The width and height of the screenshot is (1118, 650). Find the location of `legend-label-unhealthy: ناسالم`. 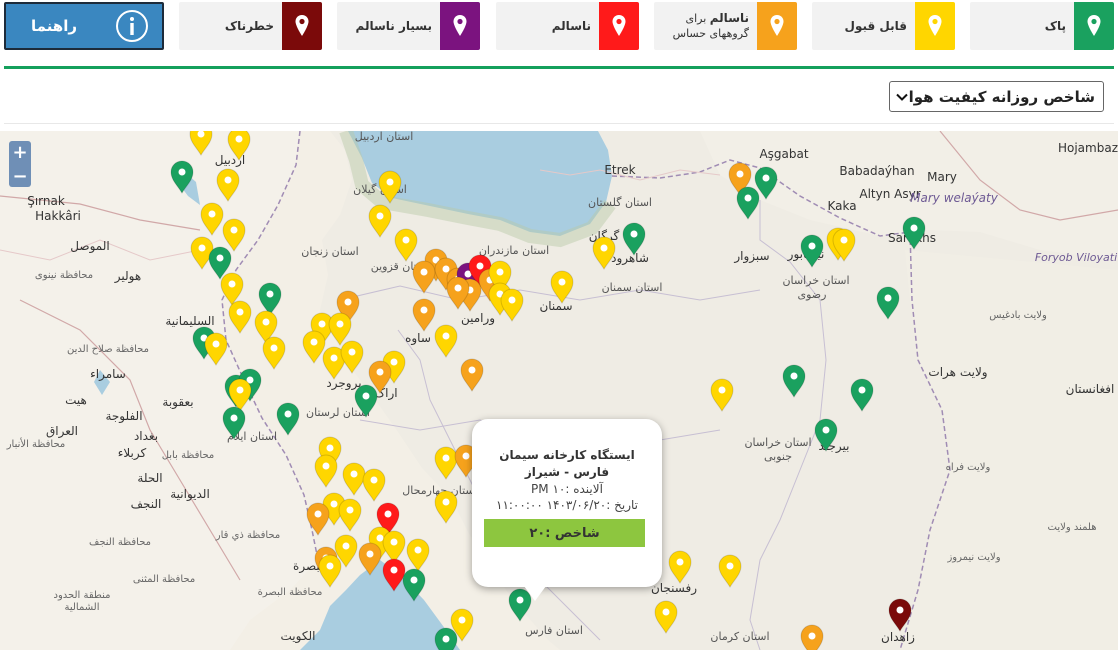

legend-label-unhealthy: ناسالم is located at coordinates (571, 25).